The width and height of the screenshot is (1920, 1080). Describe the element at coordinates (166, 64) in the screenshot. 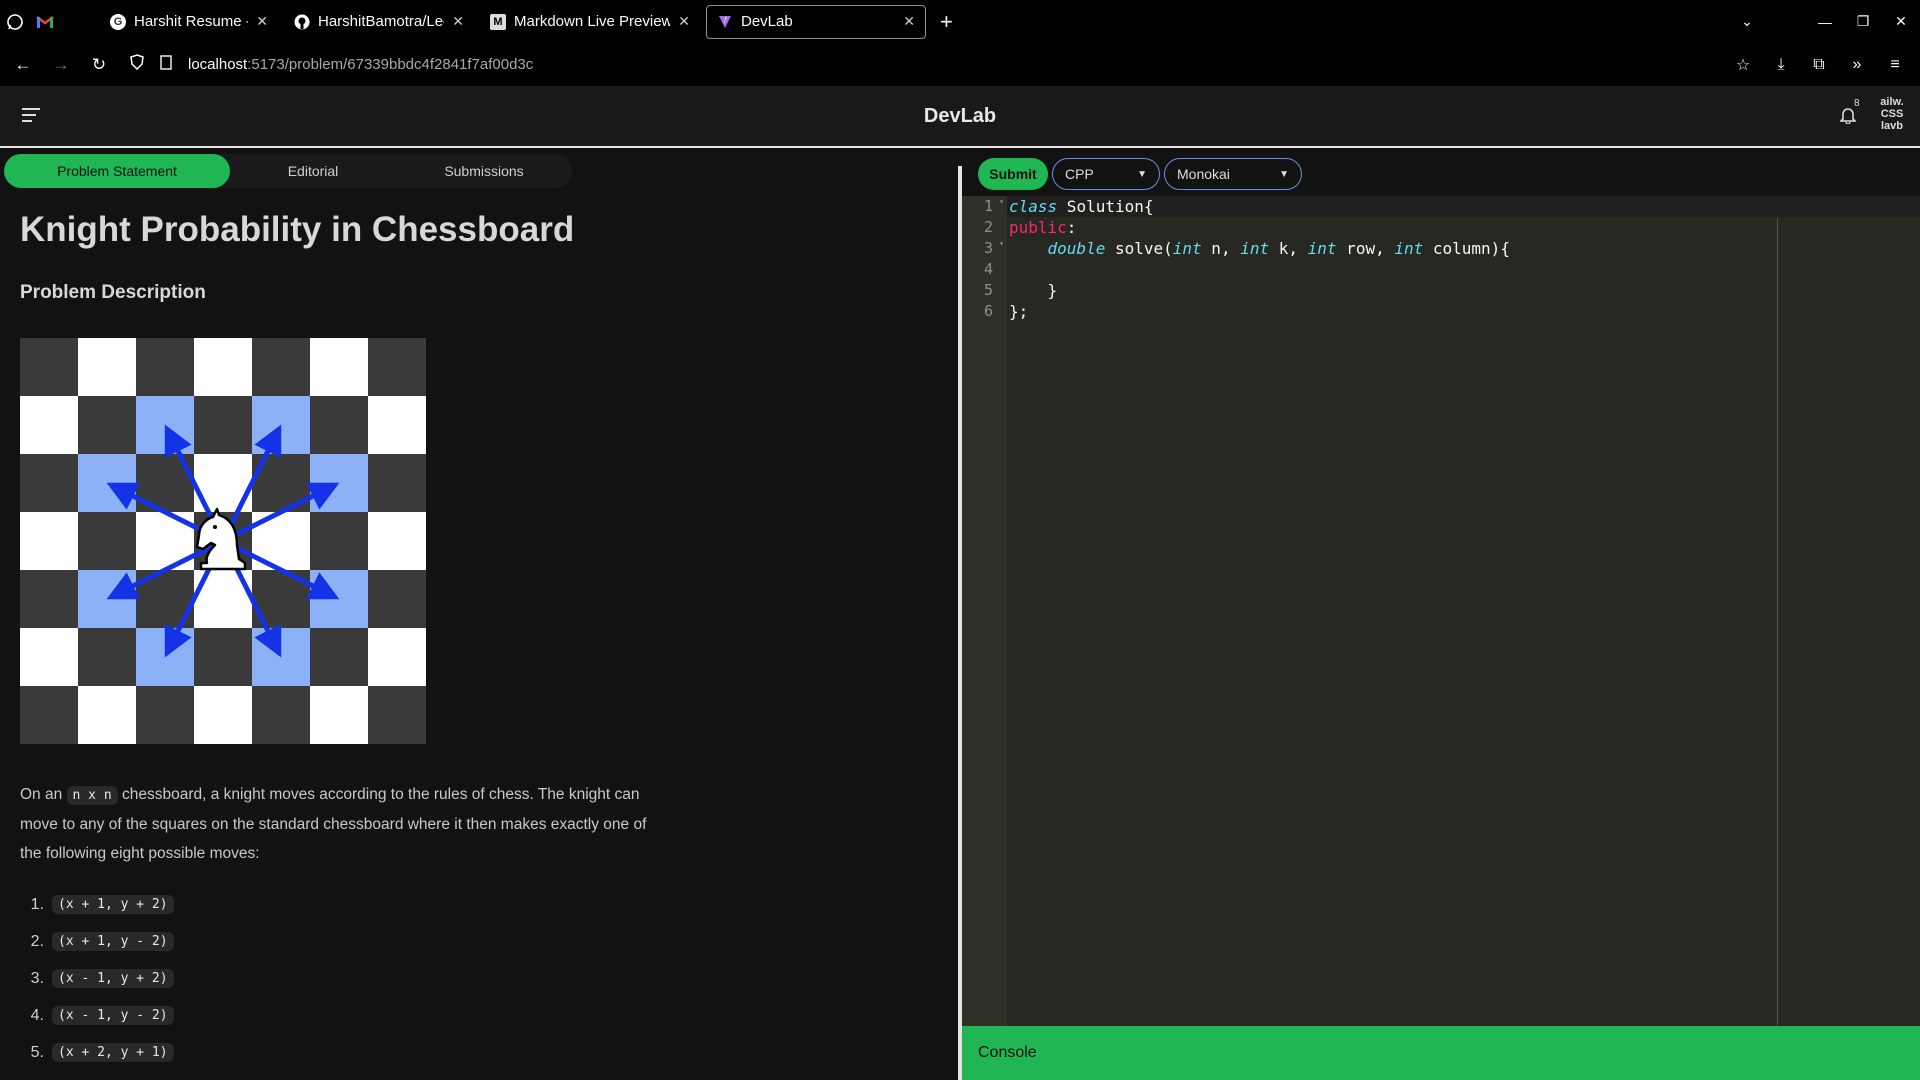

I see `page-icon` at that location.